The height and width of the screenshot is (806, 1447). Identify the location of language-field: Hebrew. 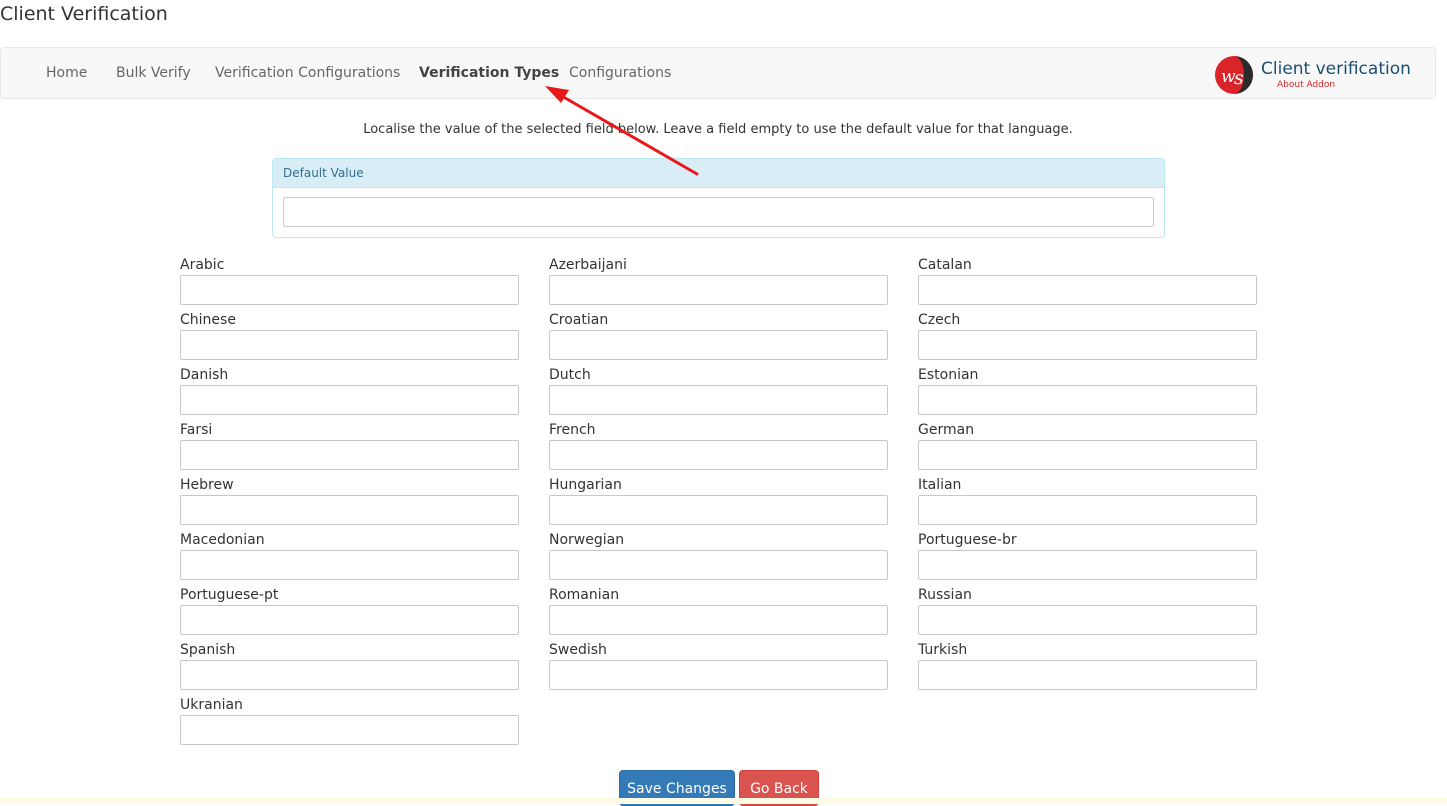
(349, 500).